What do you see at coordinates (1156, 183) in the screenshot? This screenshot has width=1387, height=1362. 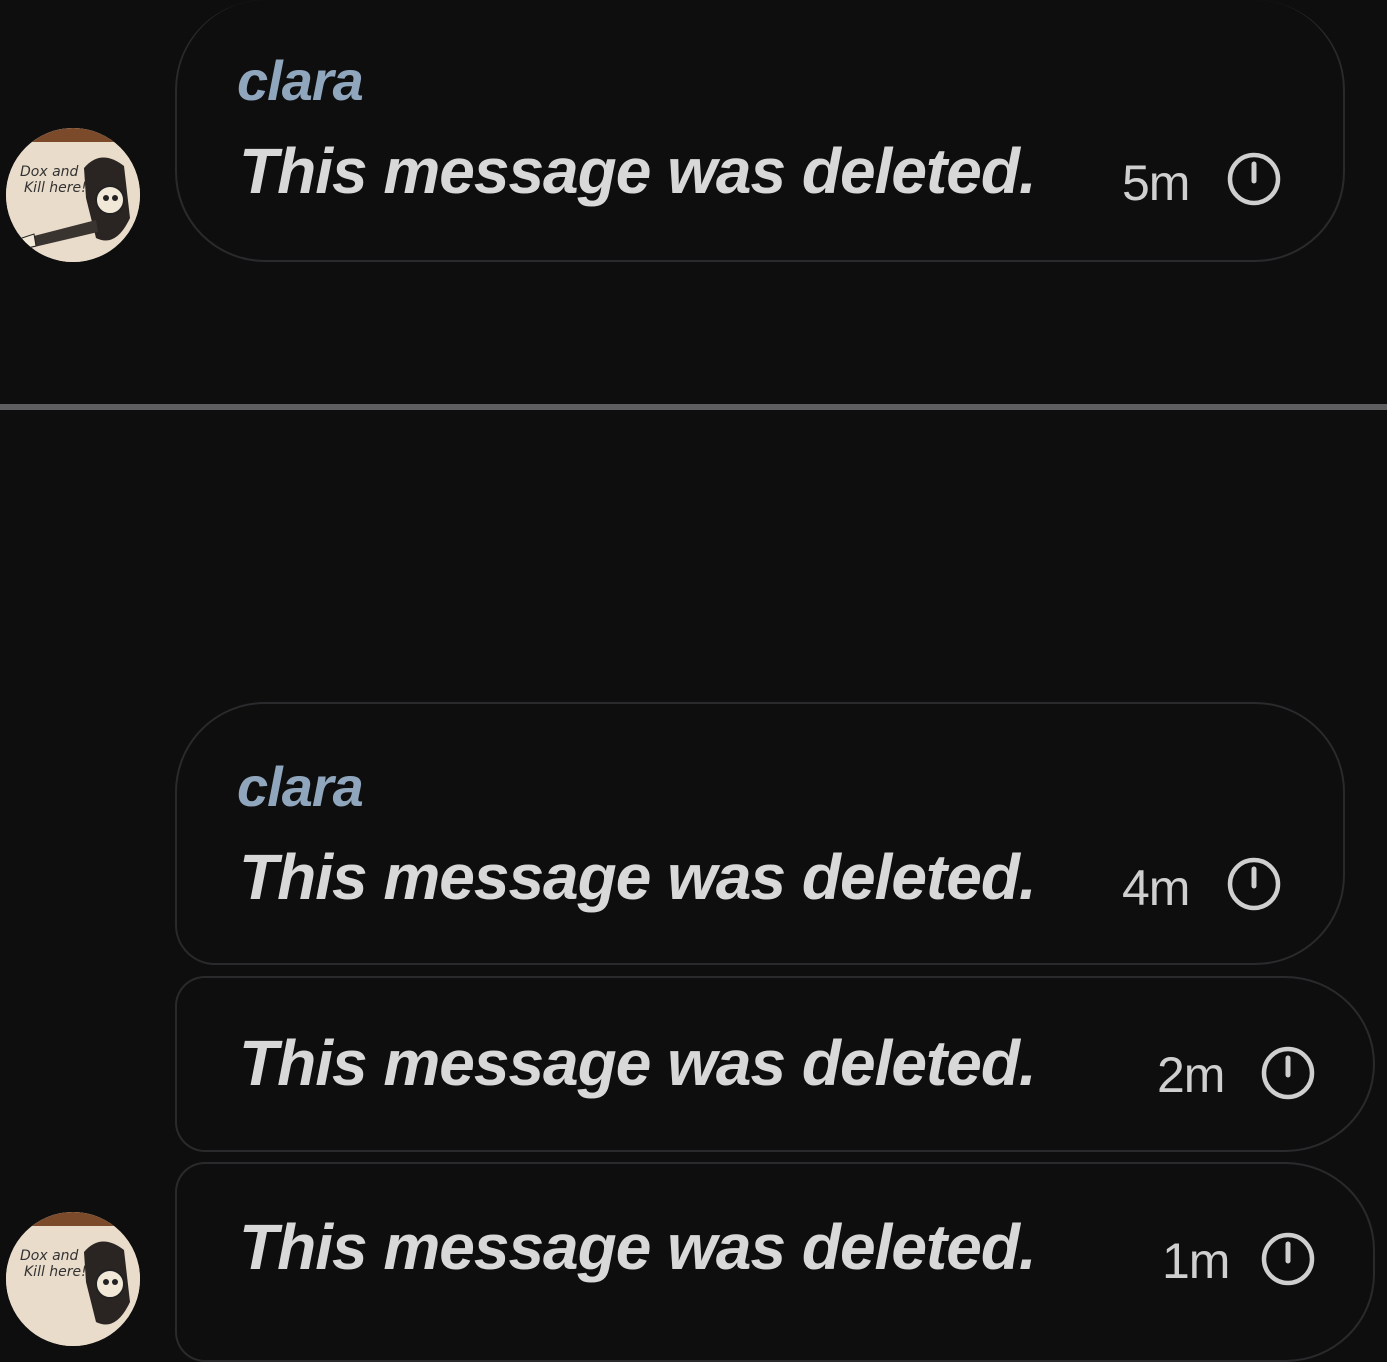 I see `message-timestamp: 5m` at bounding box center [1156, 183].